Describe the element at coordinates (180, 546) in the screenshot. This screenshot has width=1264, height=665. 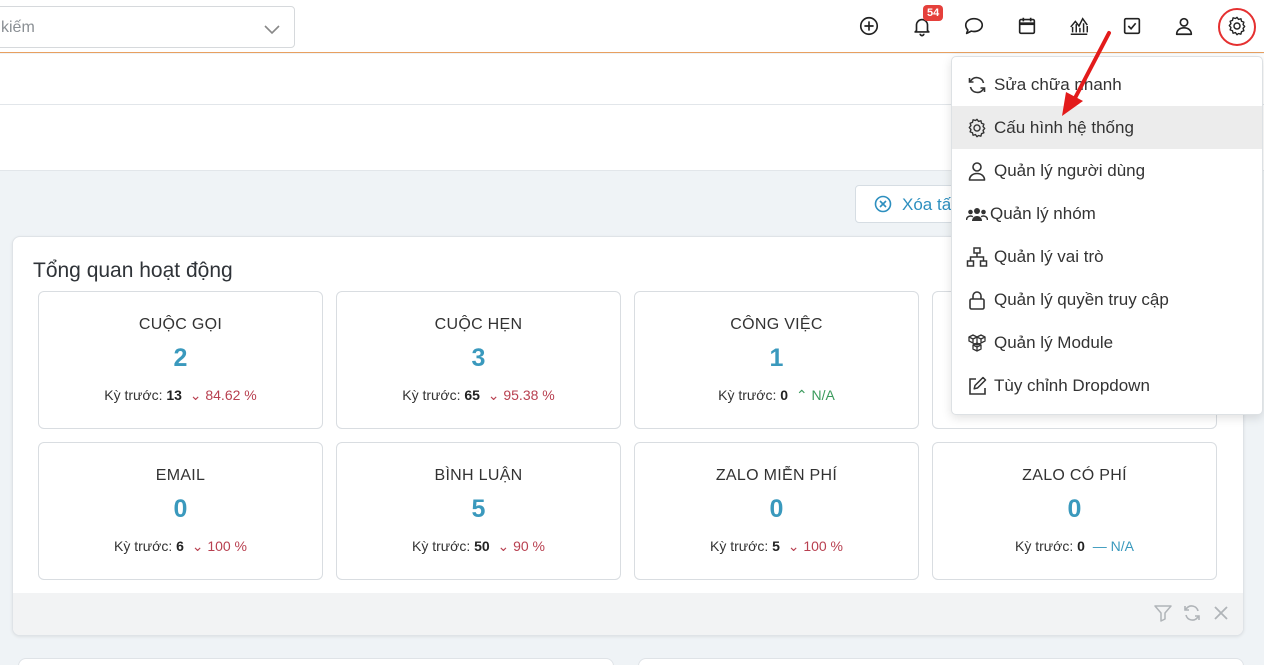
I see `card-previous: Kỳ trước: 6 ⌄ 100 %` at that location.